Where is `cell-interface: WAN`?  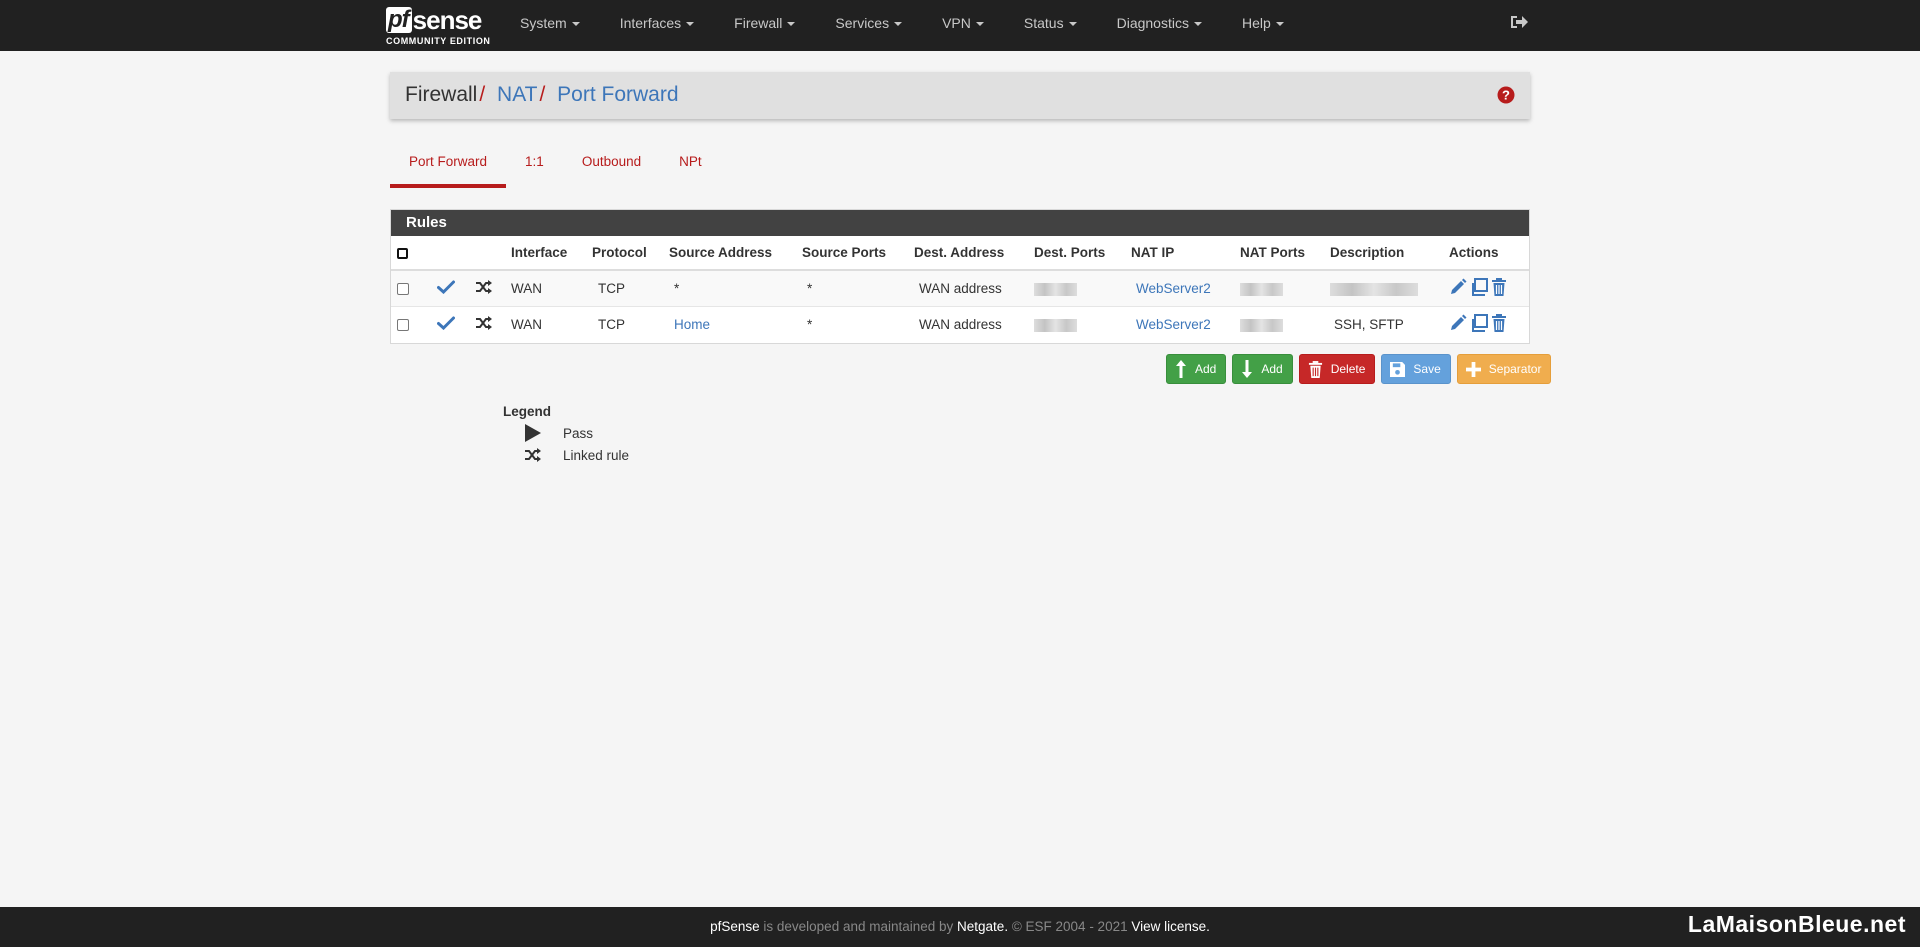 cell-interface: WAN is located at coordinates (545, 323).